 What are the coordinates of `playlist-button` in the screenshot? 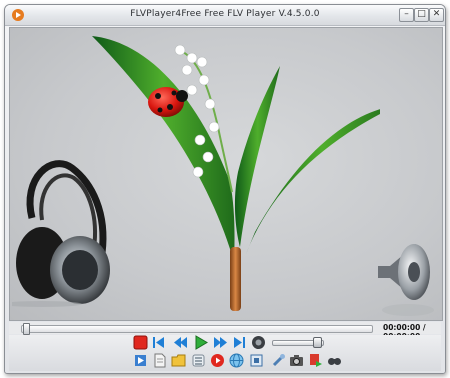 It's located at (198, 360).